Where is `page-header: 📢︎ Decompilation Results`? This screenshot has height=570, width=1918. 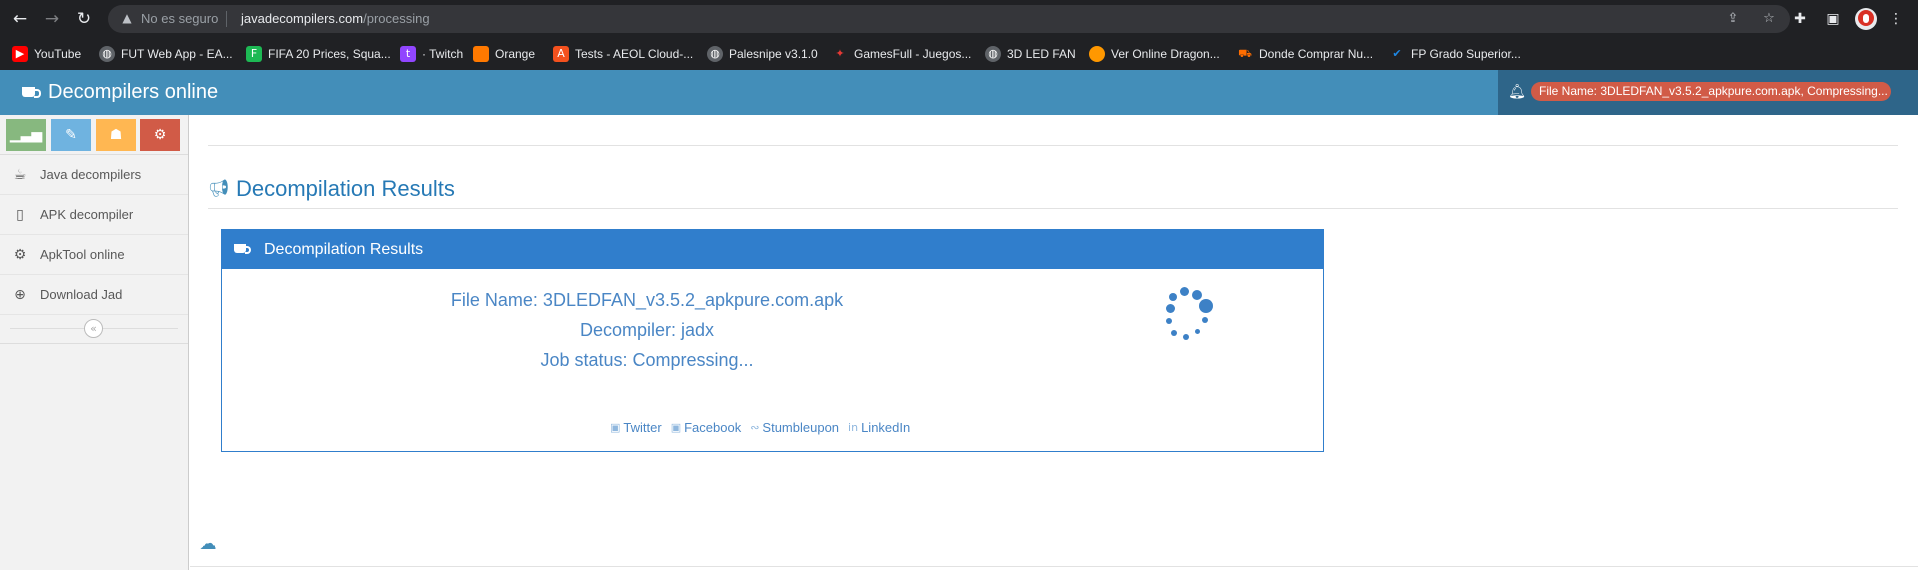
page-header: 📢︎ Decompilation Results is located at coordinates (331, 189).